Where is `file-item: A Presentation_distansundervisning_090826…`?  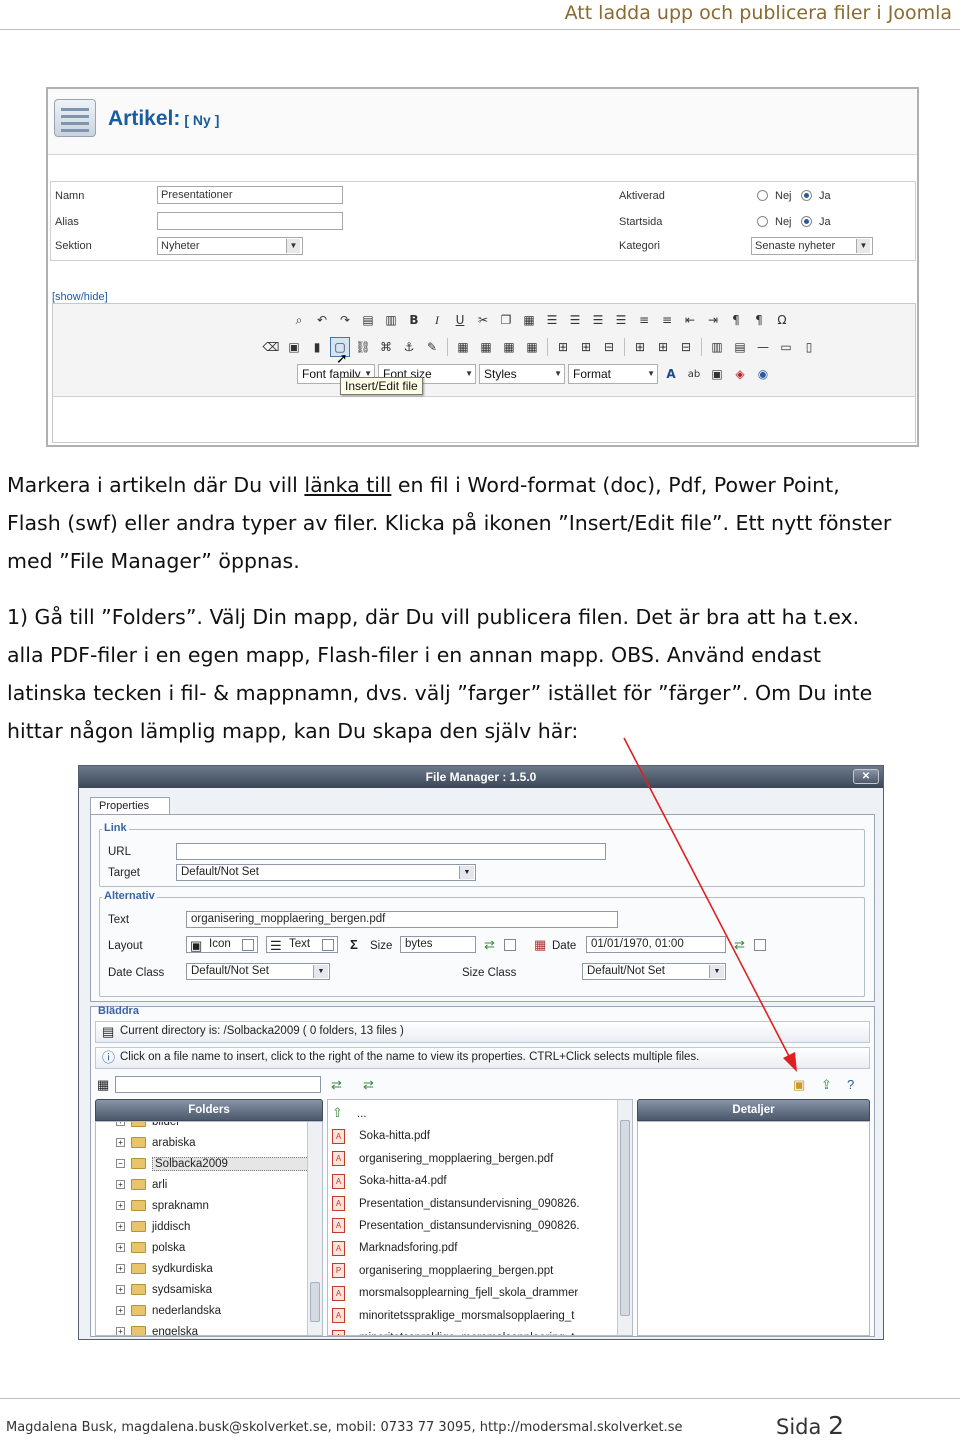
file-item: A Presentation_distansundervisning_090826… is located at coordinates (454, 1204).